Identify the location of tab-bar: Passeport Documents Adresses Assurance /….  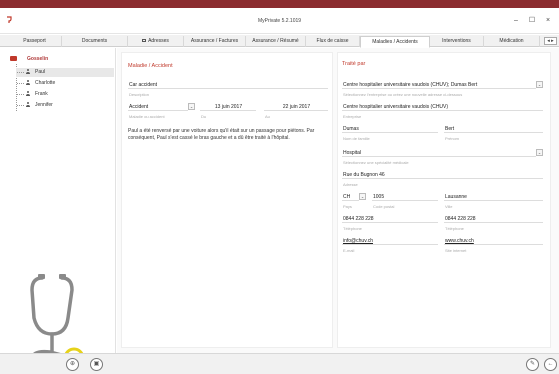
(279, 41).